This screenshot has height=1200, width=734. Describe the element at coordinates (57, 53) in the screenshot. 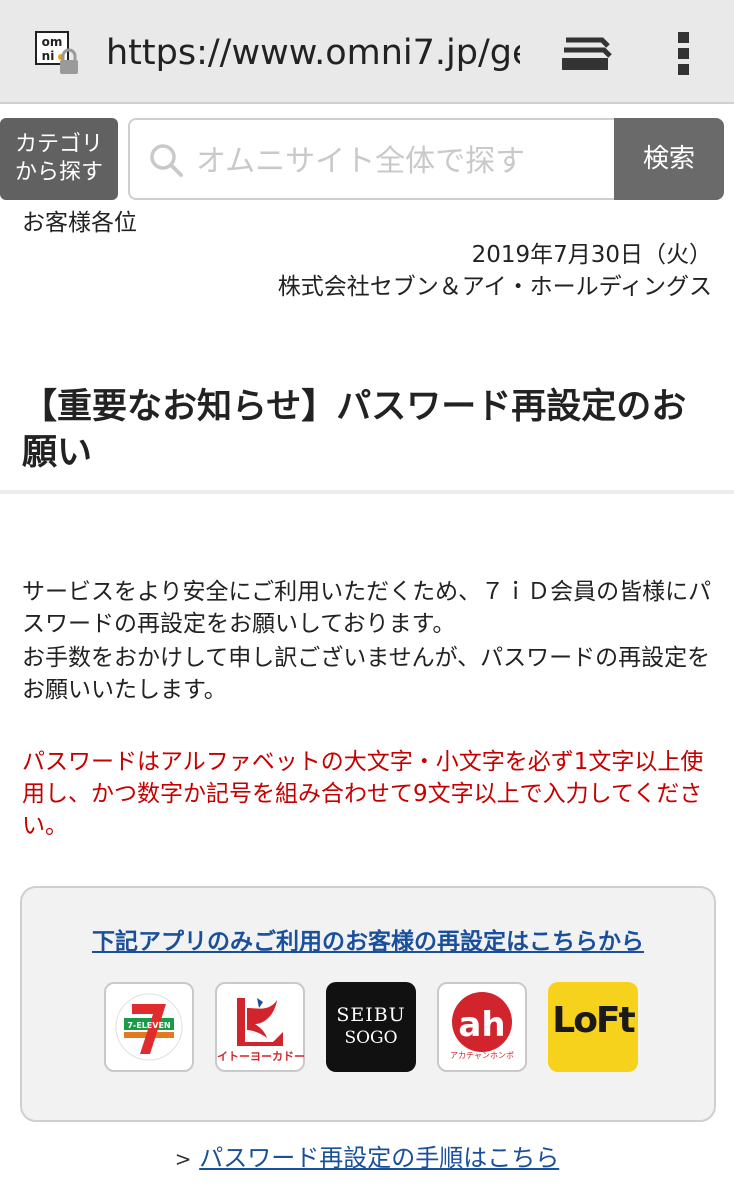

I see `site-lock-icon: om ni` at that location.